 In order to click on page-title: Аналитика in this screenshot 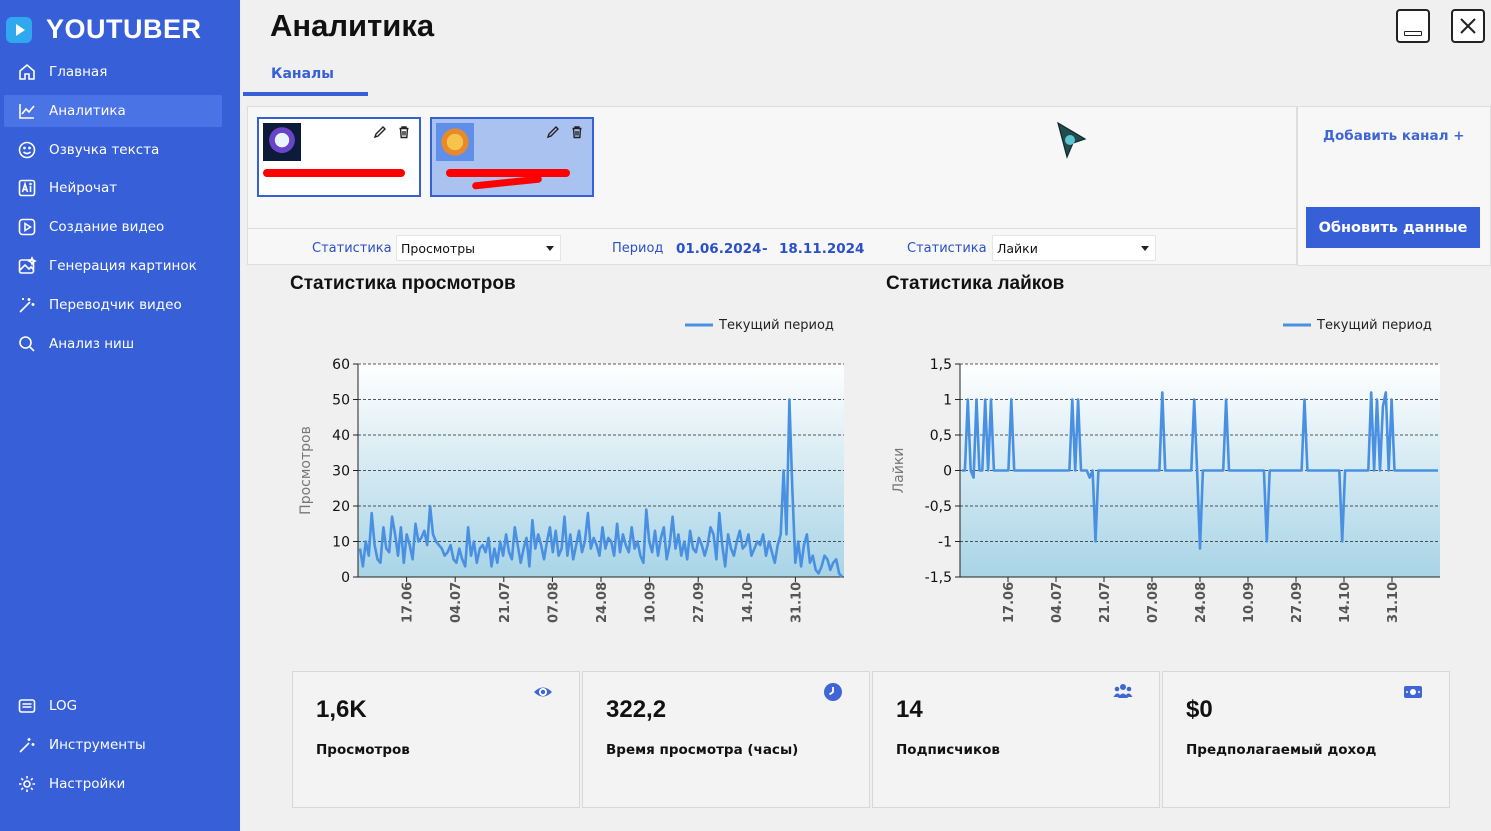, I will do `click(352, 25)`.